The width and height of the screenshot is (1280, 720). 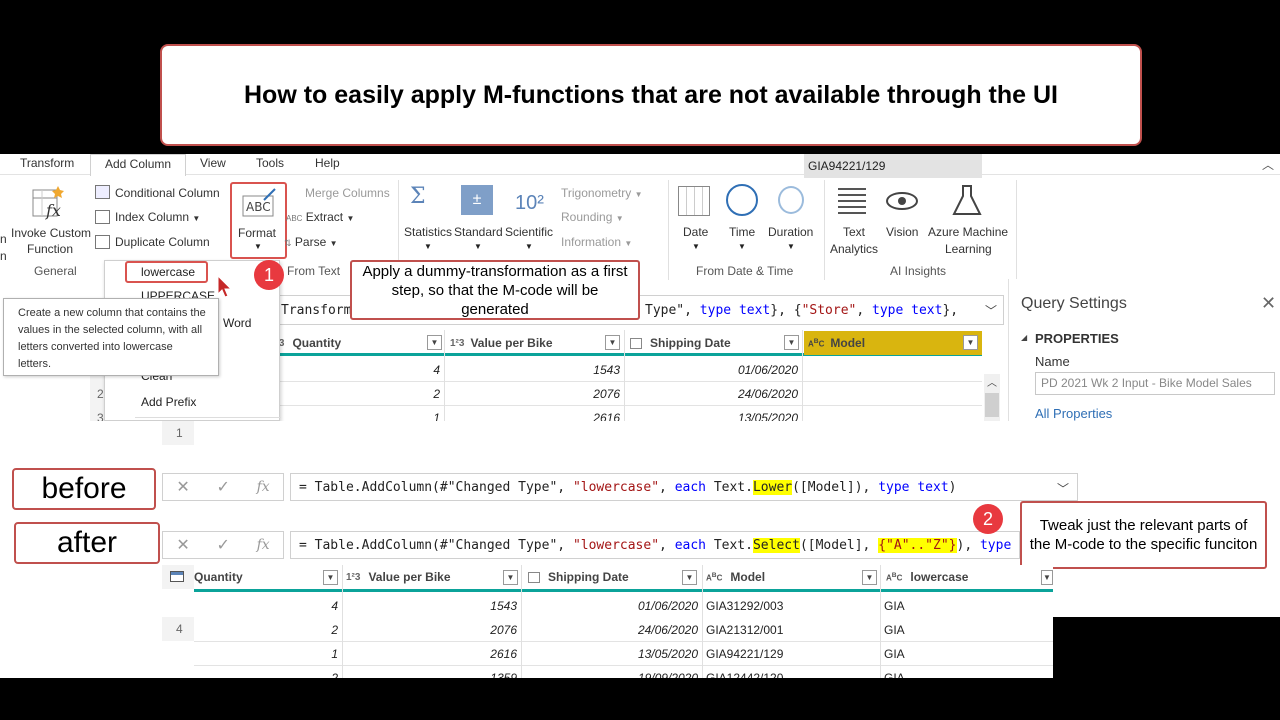 I want to click on table-menu-icon, so click(x=178, y=577).